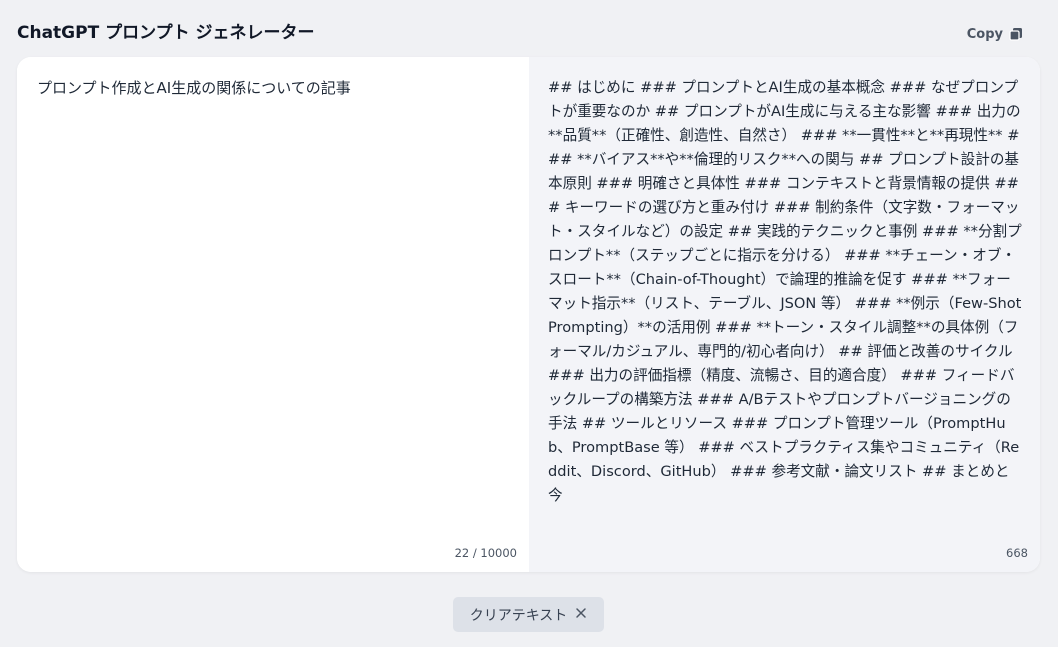 This screenshot has height=647, width=1058. I want to click on clear-text-label: クリアテキスト, so click(518, 615).